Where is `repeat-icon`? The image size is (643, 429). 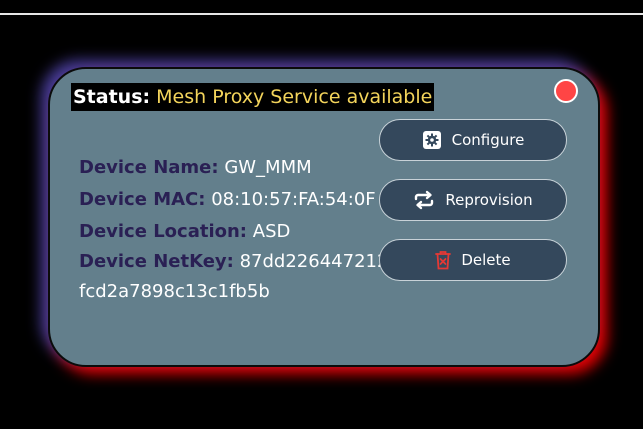
repeat-icon is located at coordinates (424, 200).